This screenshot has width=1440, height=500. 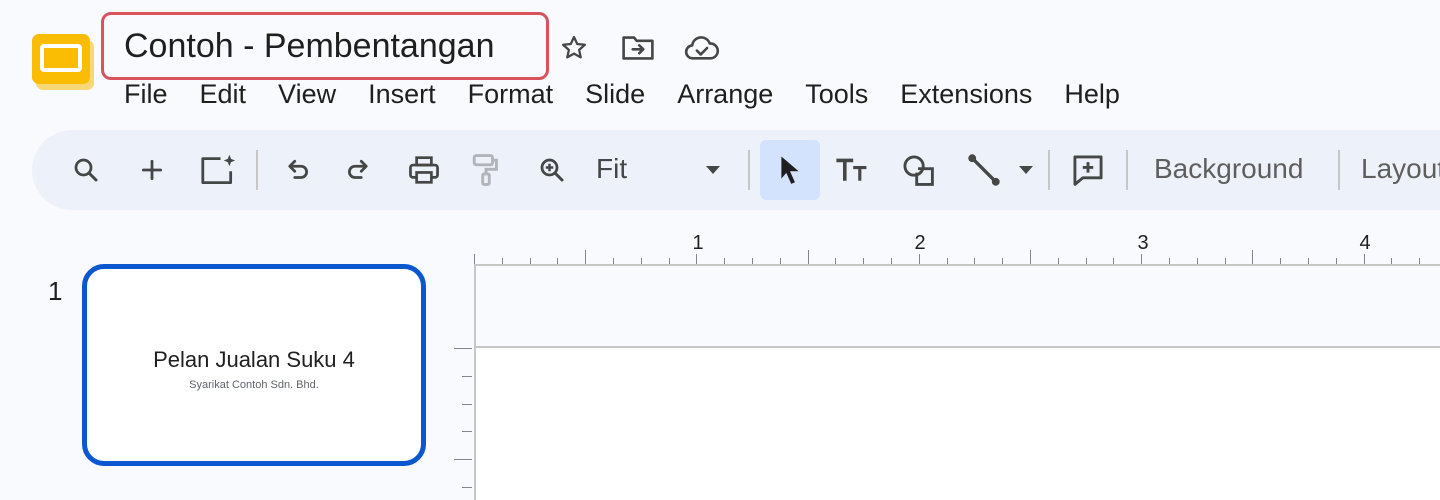 I want to click on ruler-mark: 3, so click(x=1143, y=243).